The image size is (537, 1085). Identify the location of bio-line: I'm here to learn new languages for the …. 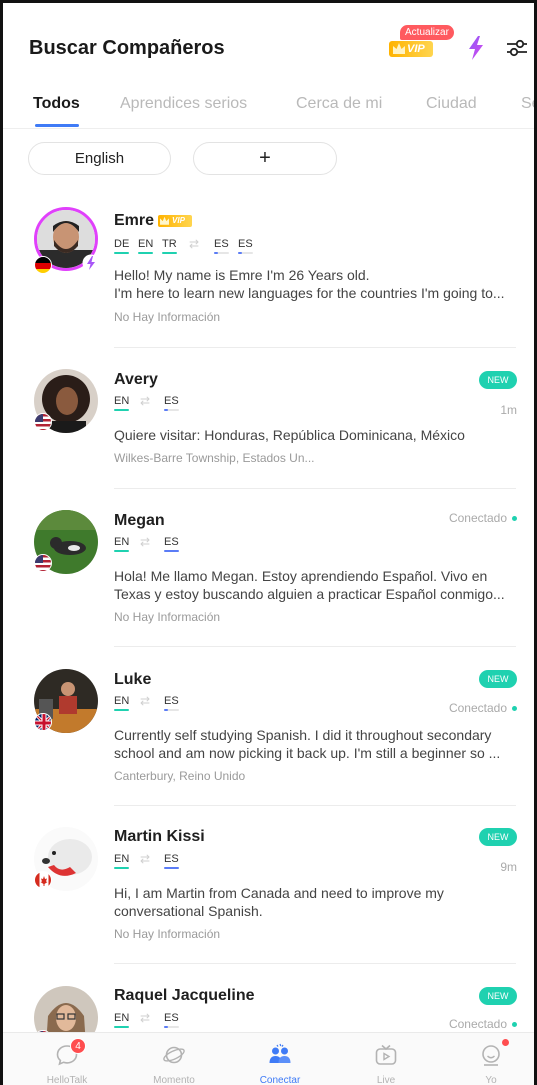
(309, 293).